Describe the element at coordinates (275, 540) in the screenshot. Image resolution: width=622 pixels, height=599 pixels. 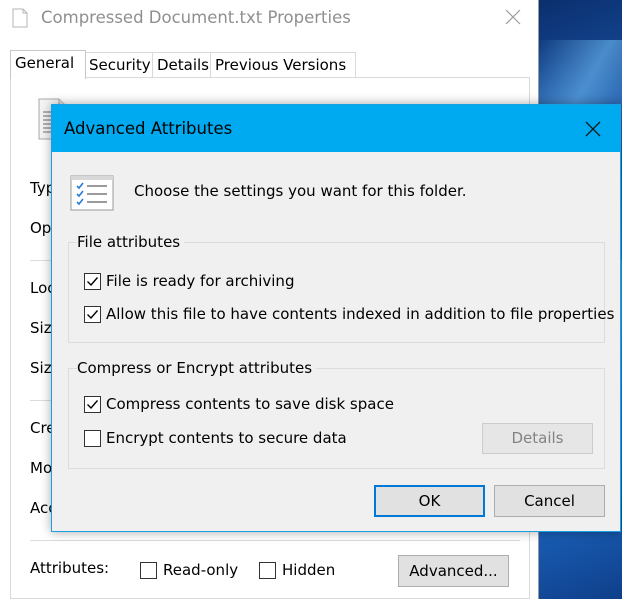
I see `divider` at that location.